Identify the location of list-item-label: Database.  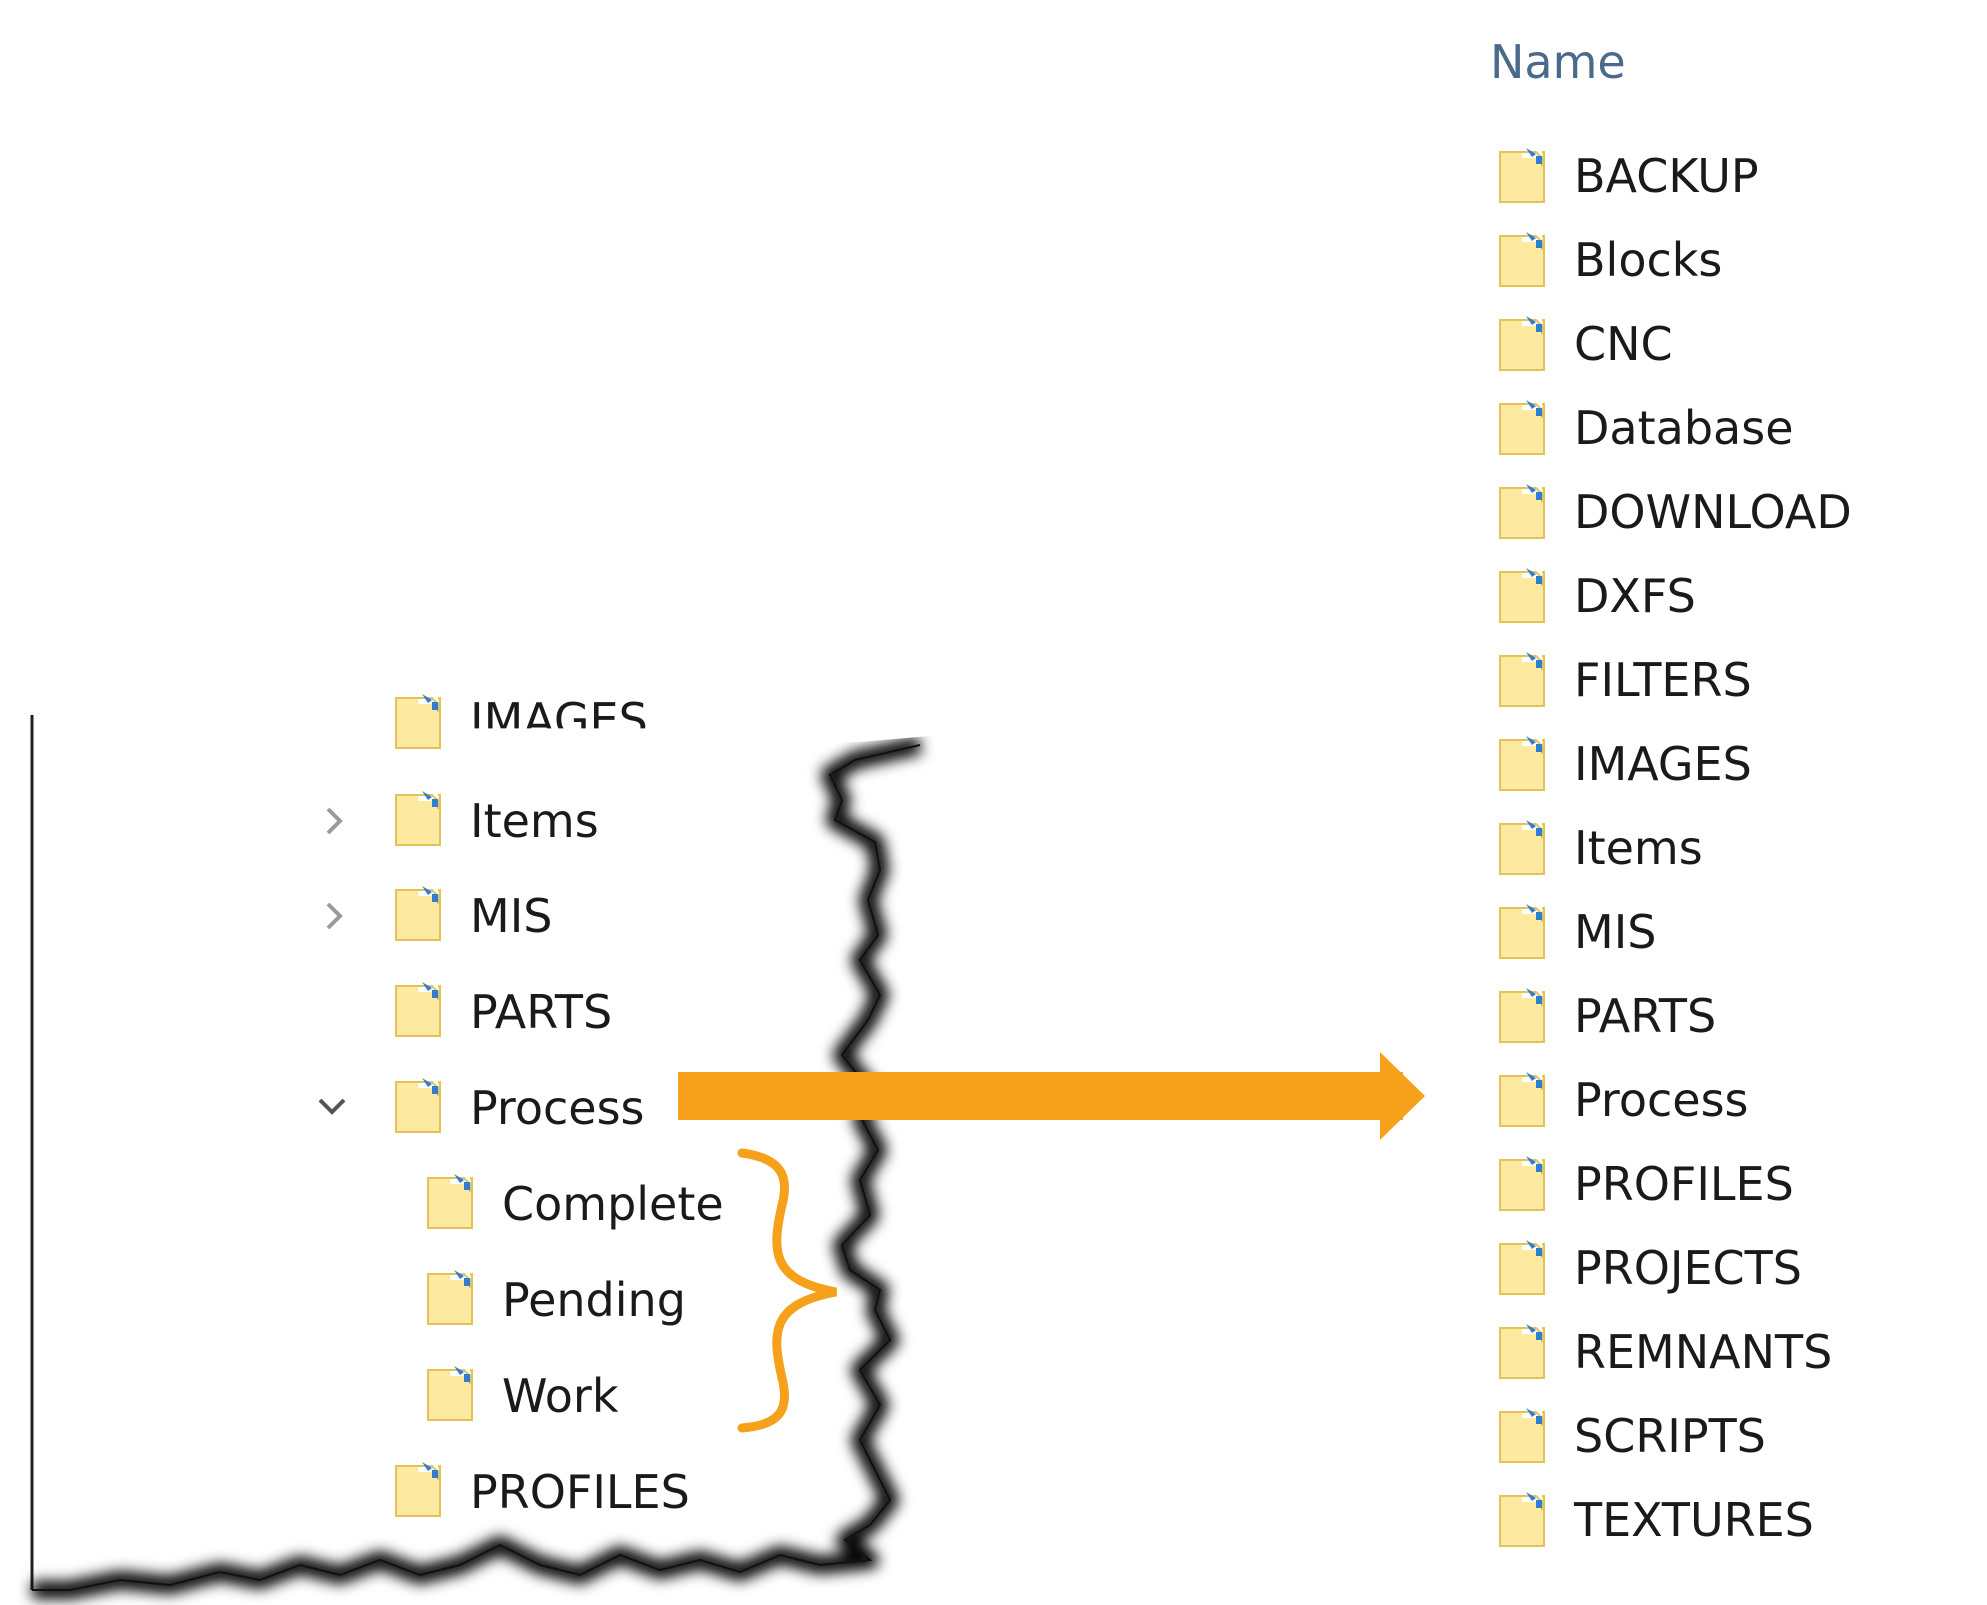
(1684, 428).